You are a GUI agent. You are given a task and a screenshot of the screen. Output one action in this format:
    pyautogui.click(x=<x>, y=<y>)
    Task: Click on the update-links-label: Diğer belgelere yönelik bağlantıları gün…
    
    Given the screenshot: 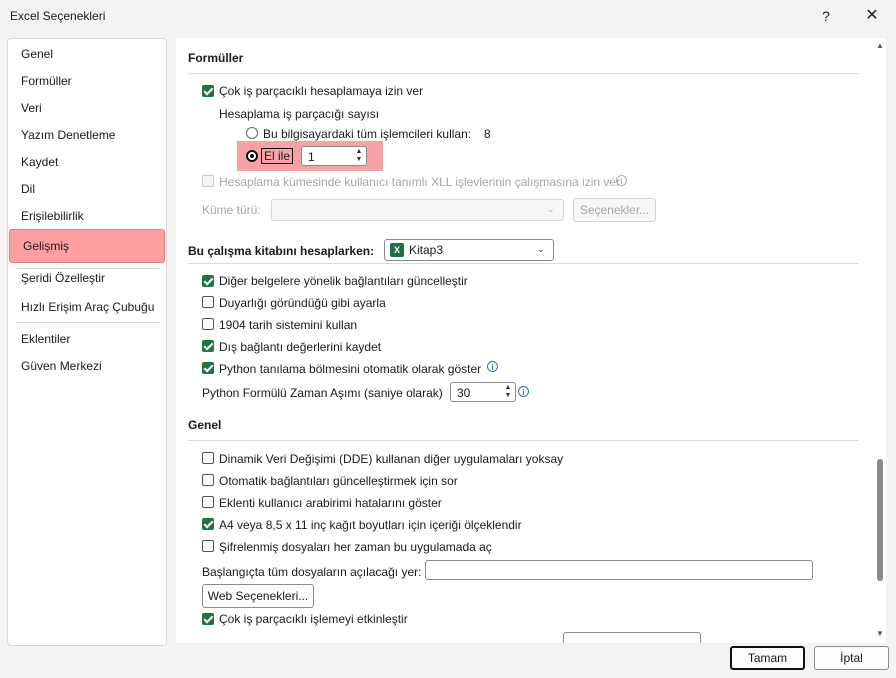 What is the action you would take?
    pyautogui.click(x=343, y=281)
    